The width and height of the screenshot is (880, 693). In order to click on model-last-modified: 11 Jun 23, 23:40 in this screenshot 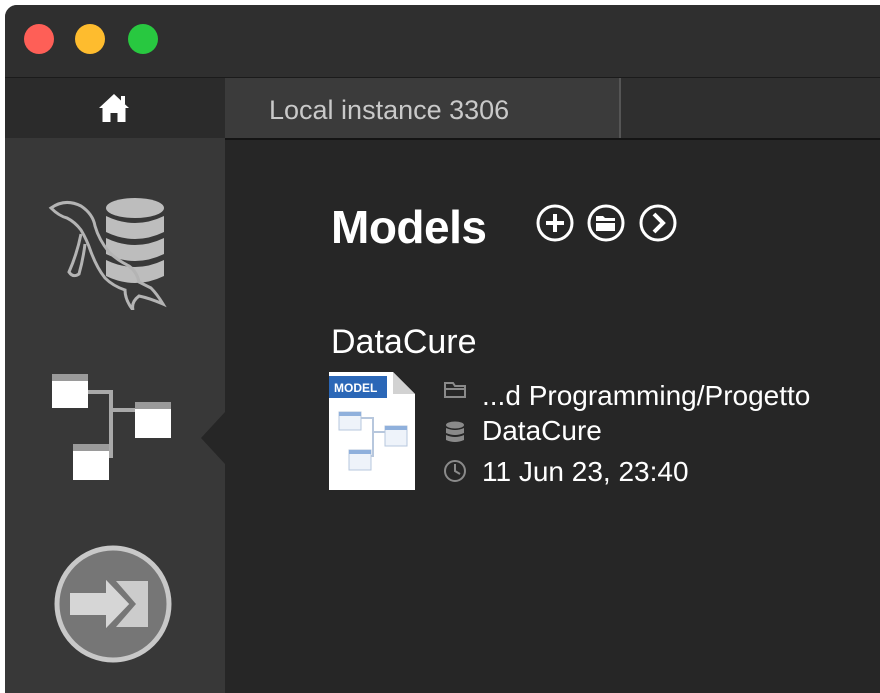, I will do `click(585, 471)`.